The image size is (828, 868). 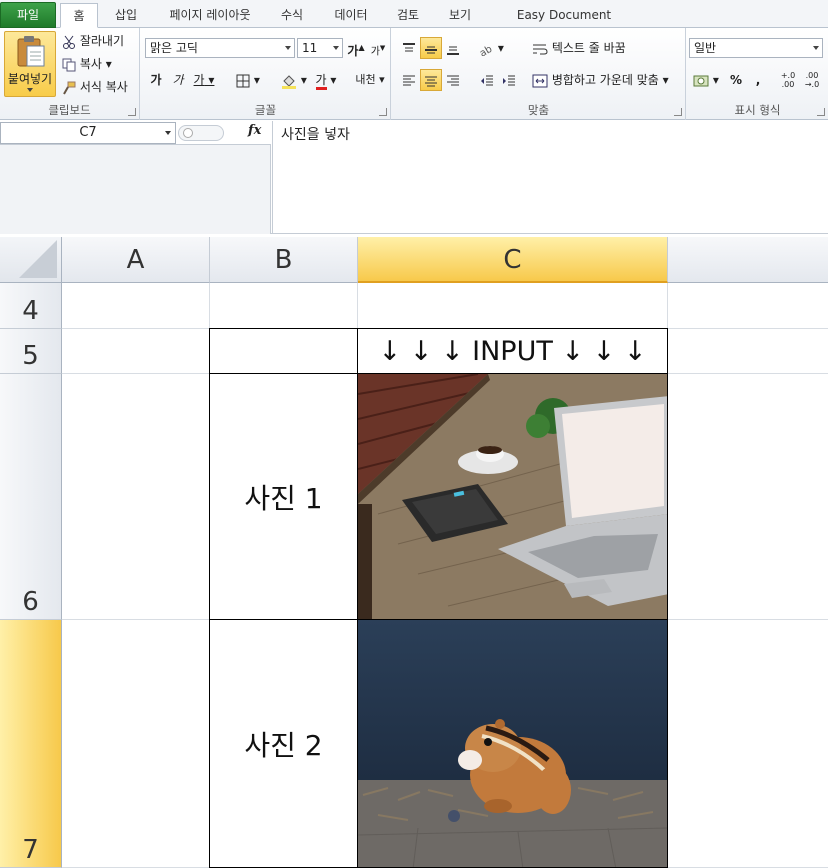 I want to click on increase-indent-button, so click(x=509, y=80).